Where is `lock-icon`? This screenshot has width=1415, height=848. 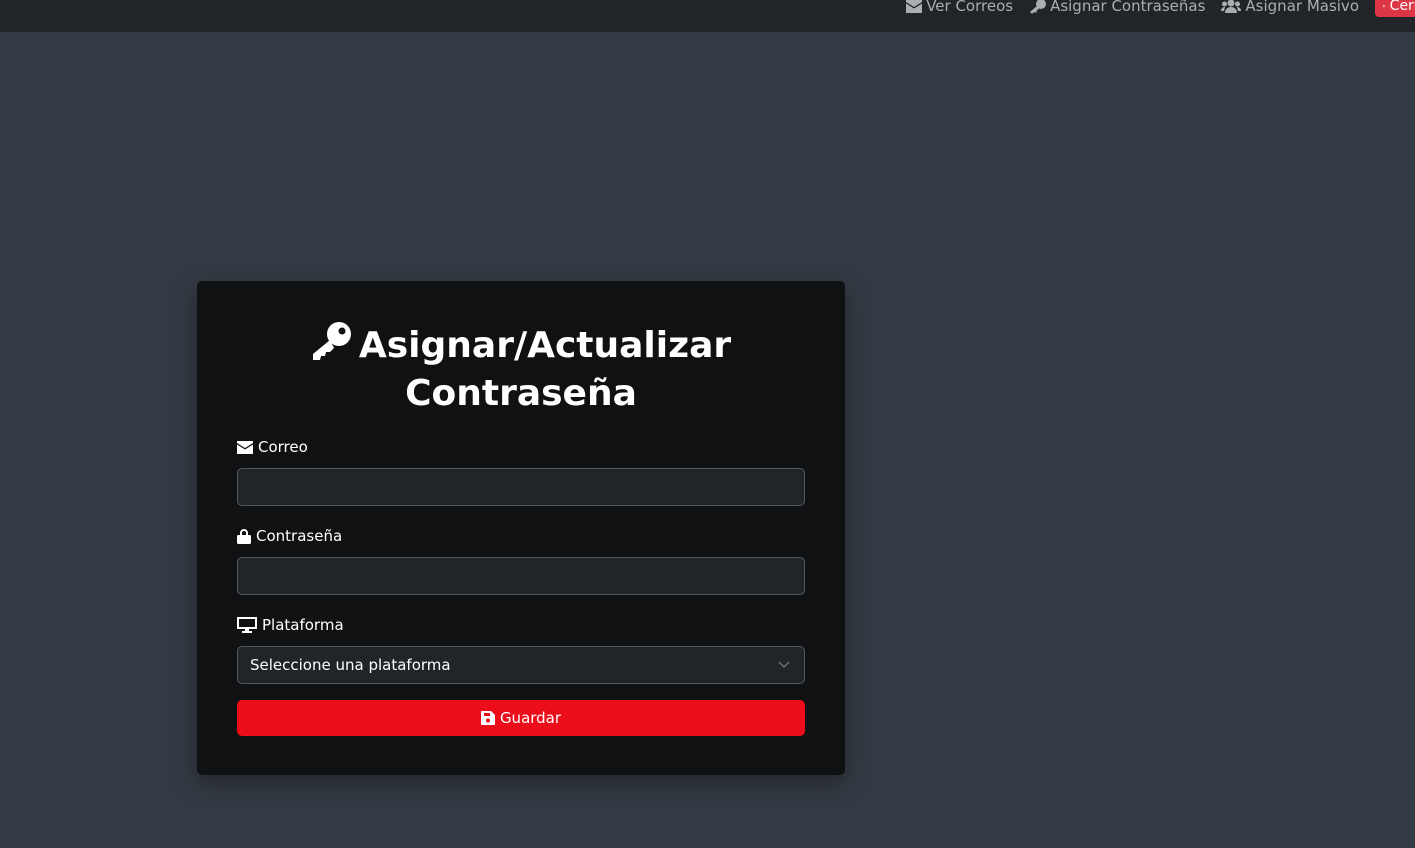
lock-icon is located at coordinates (244, 536).